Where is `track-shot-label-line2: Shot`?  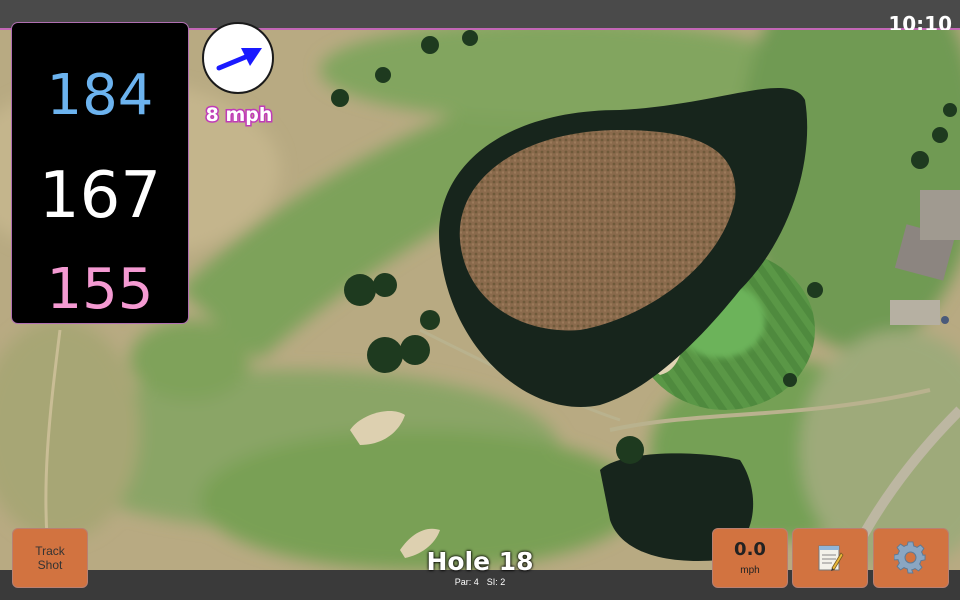
track-shot-label-line2: Shot is located at coordinates (50, 565).